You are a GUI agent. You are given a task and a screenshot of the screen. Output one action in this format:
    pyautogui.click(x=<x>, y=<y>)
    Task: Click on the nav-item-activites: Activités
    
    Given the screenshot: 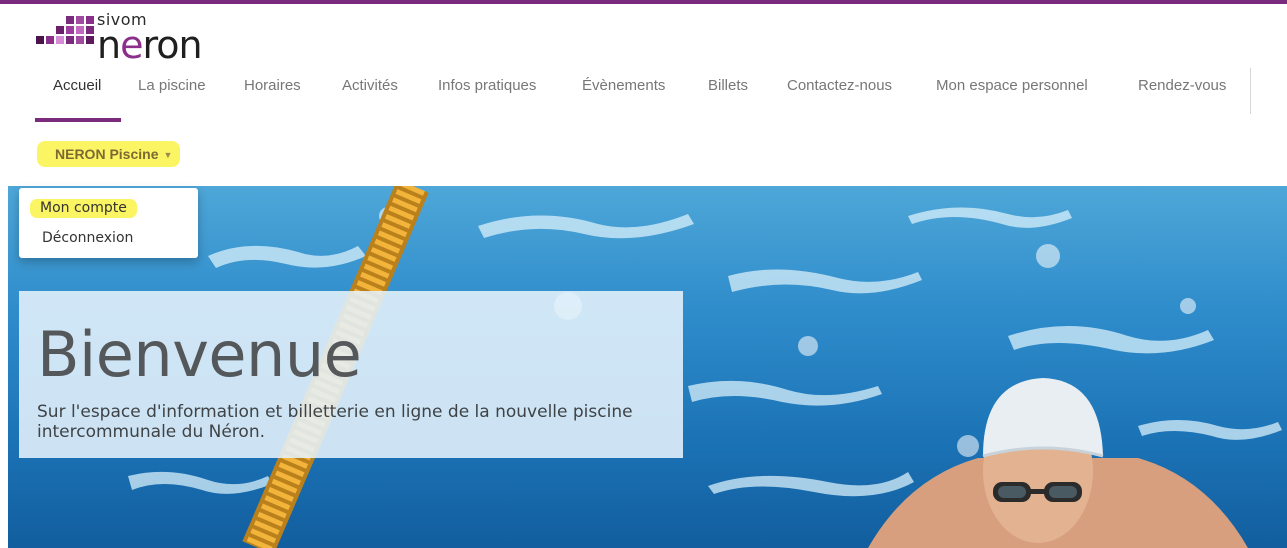 What is the action you would take?
    pyautogui.click(x=370, y=85)
    